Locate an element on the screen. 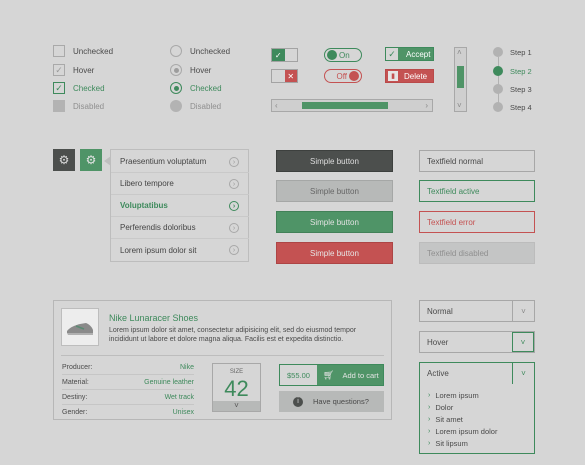 The width and height of the screenshot is (585, 465). product-thumbnail is located at coordinates (80, 327).